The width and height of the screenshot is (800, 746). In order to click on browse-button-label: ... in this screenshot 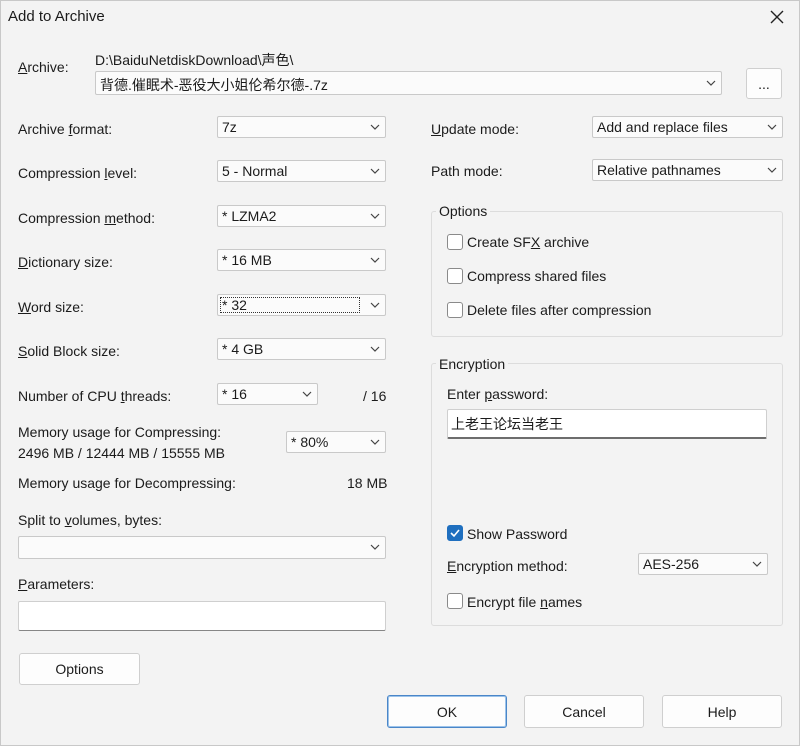, I will do `click(764, 83)`.